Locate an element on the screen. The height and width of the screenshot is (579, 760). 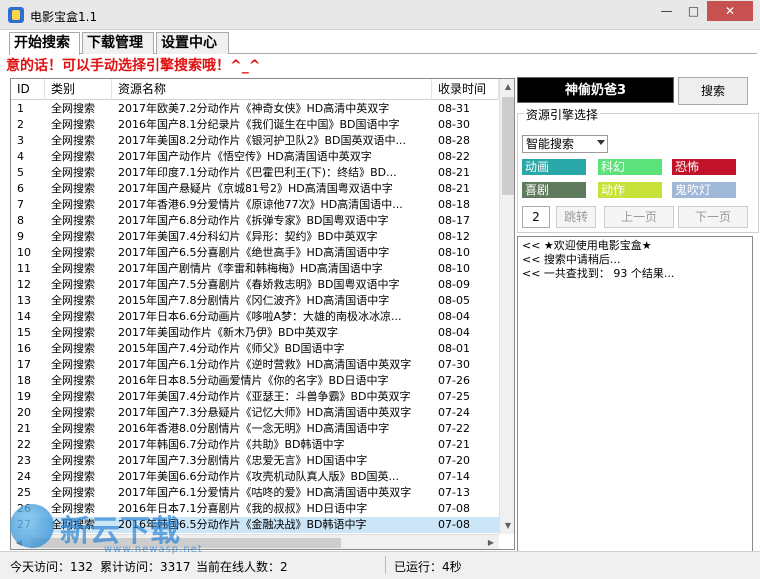
vertical-scroll-thumb is located at coordinates (508, 146).